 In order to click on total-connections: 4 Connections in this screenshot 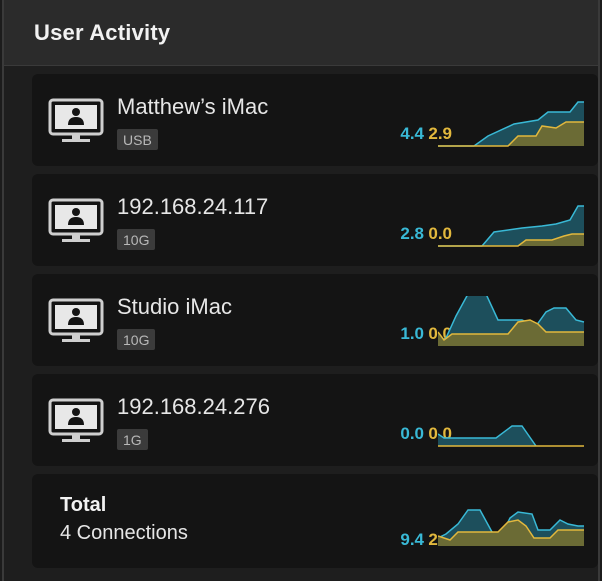, I will do `click(124, 533)`.